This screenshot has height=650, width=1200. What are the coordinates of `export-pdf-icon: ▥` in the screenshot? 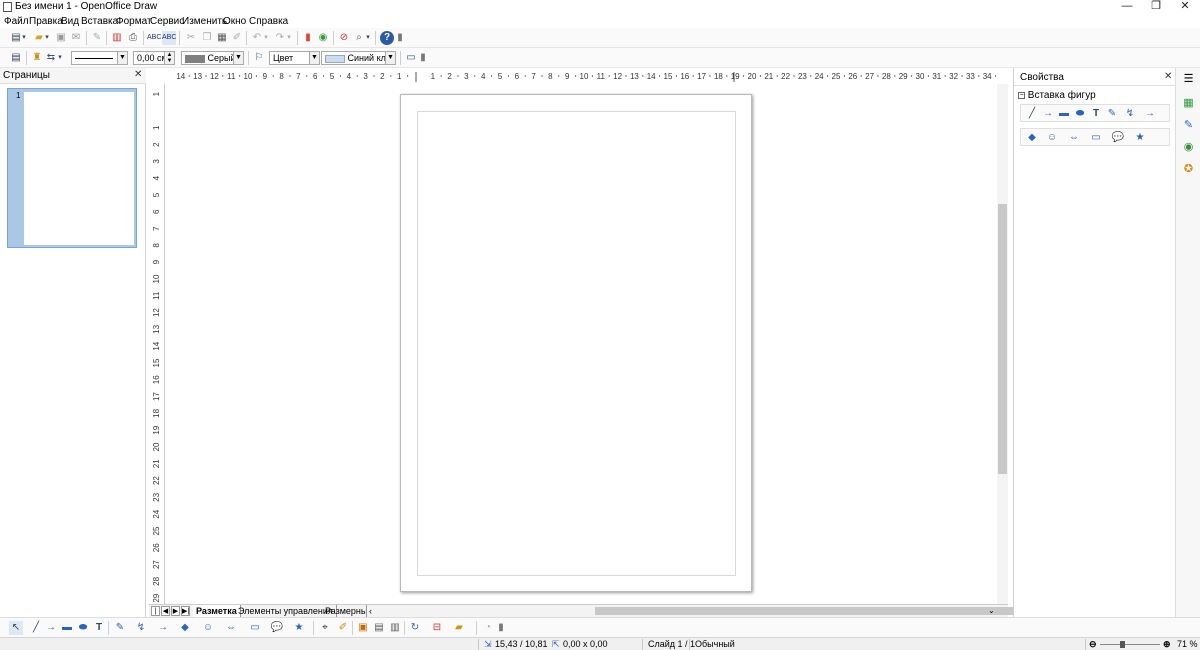 It's located at (117, 38).